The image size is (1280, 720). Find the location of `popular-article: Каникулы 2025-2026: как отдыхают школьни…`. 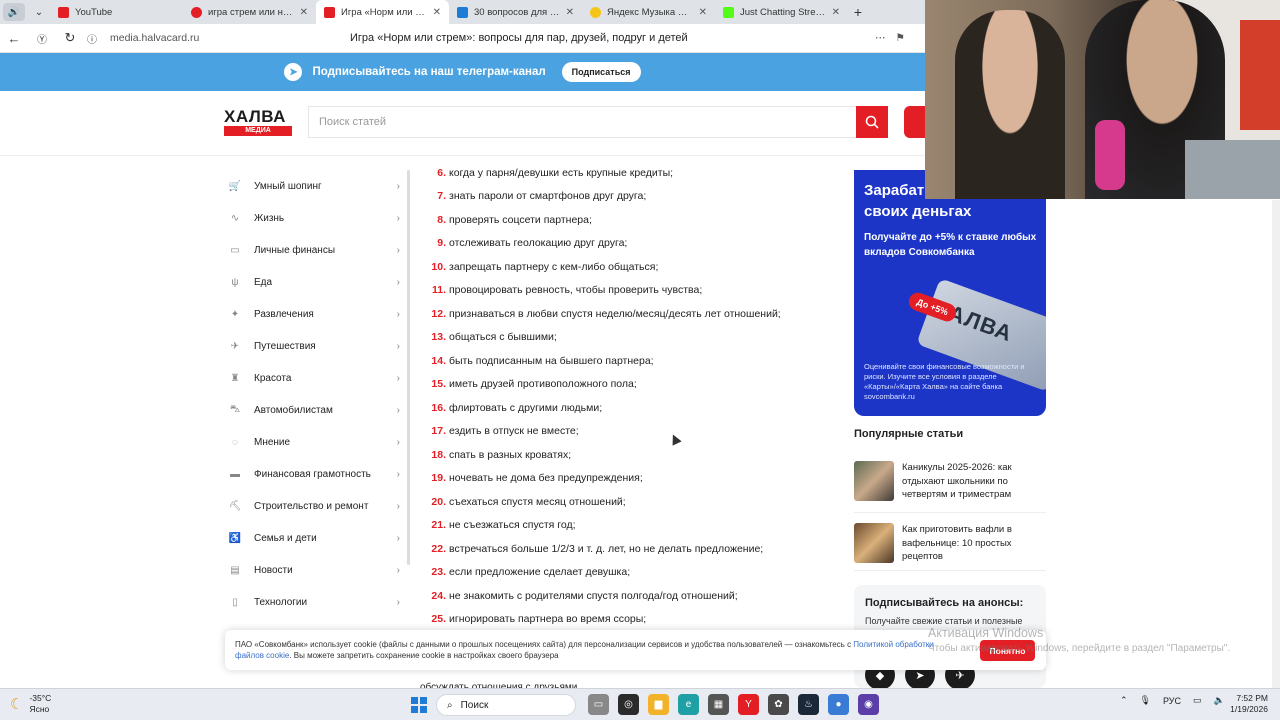

popular-article: Каникулы 2025-2026: как отдыхают школьни… is located at coordinates (950, 483).